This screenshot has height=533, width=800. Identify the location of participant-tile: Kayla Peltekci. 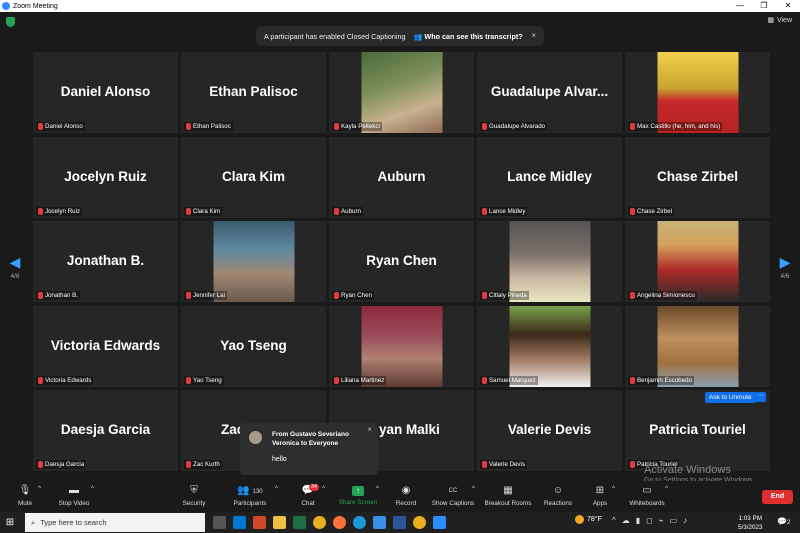
(401, 92).